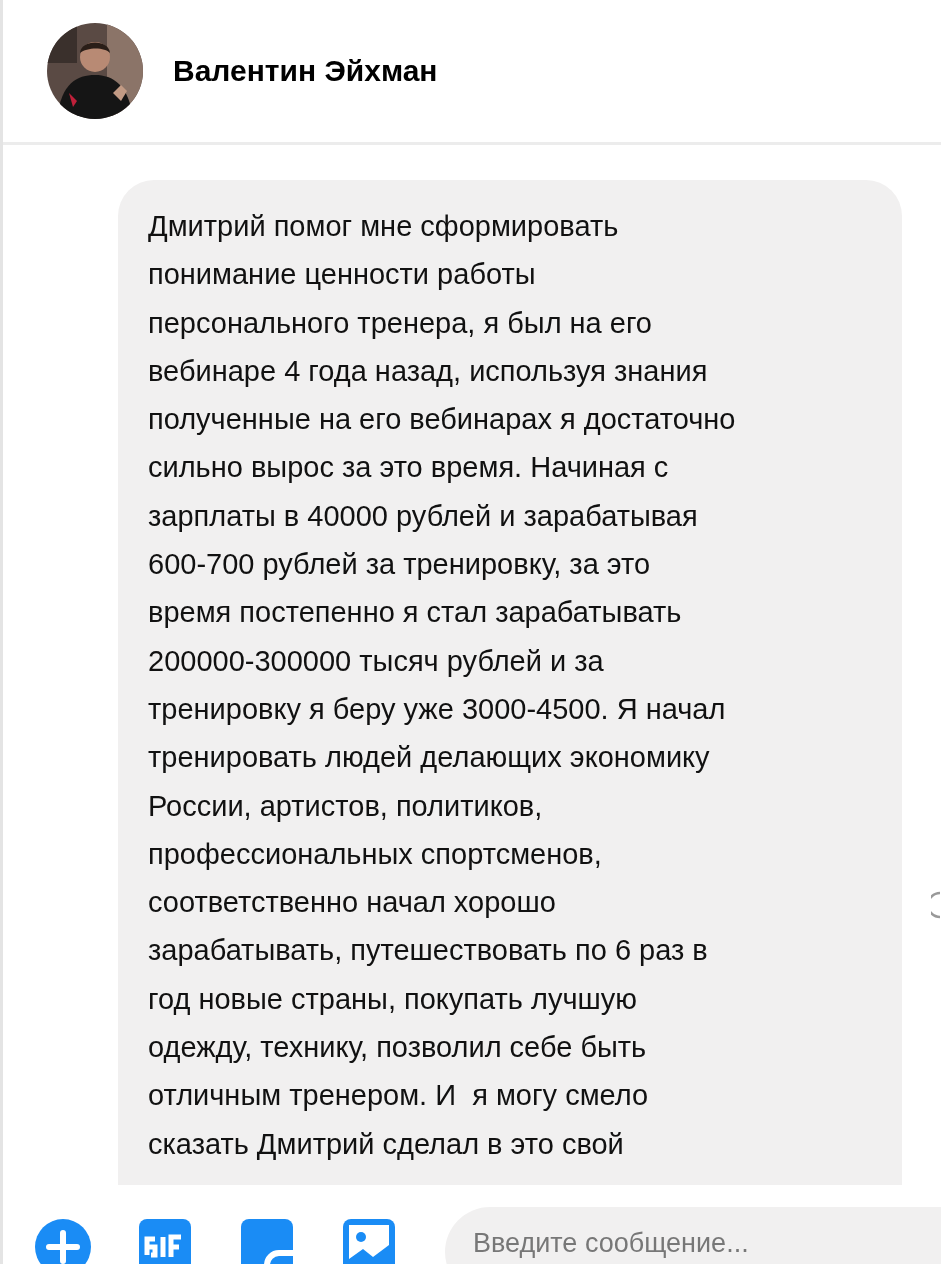 This screenshot has width=941, height=1264. What do you see at coordinates (305, 71) in the screenshot?
I see `contact-name: Валентин Эйхман` at bounding box center [305, 71].